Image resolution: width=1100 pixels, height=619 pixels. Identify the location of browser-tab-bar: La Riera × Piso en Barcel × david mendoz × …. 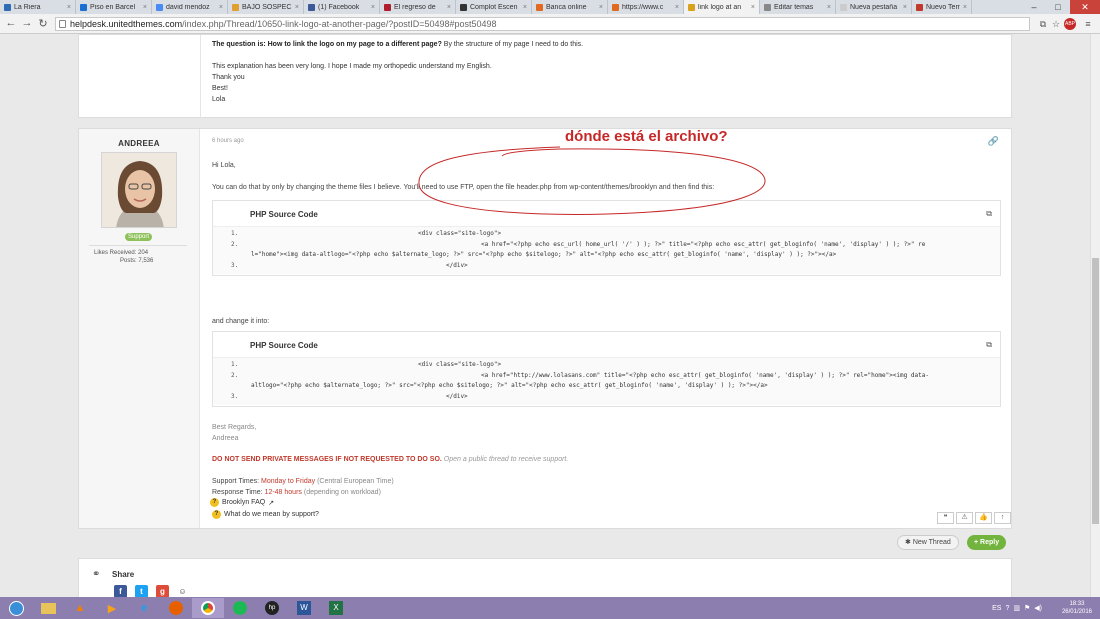
(550, 7).